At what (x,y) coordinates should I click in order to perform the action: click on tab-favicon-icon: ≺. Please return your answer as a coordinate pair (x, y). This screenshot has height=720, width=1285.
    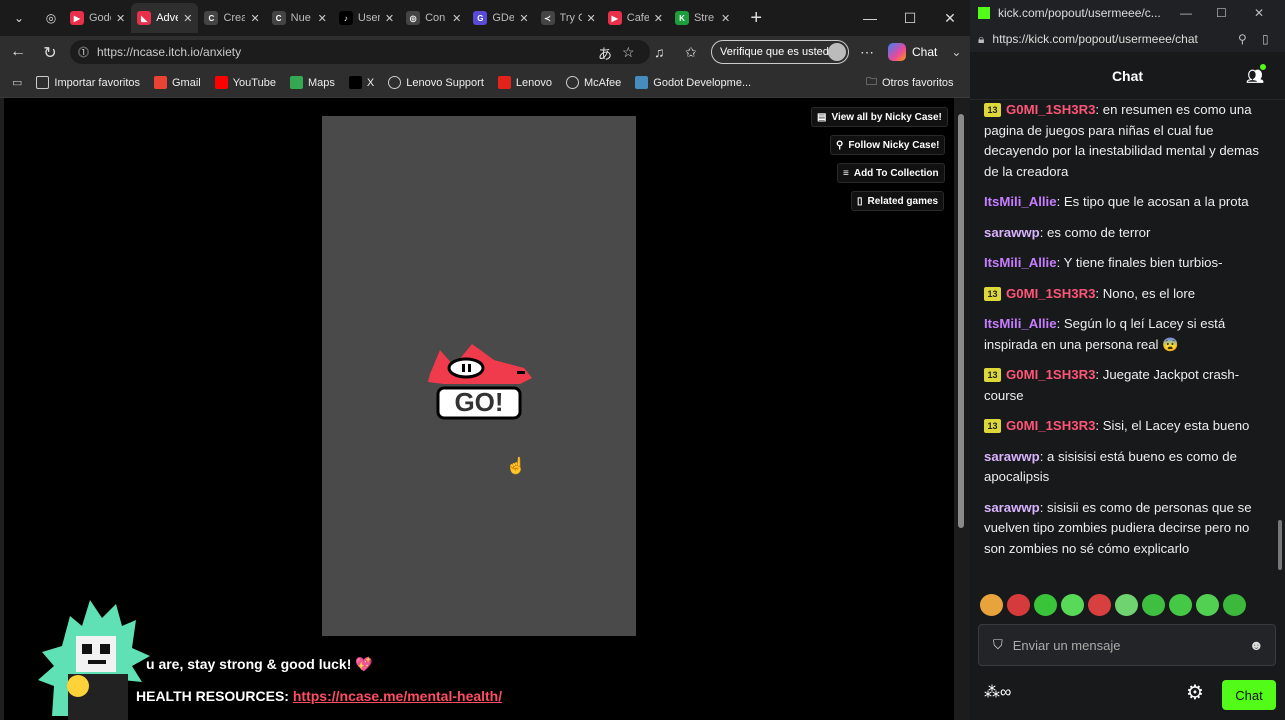
    Looking at the image, I should click on (547, 18).